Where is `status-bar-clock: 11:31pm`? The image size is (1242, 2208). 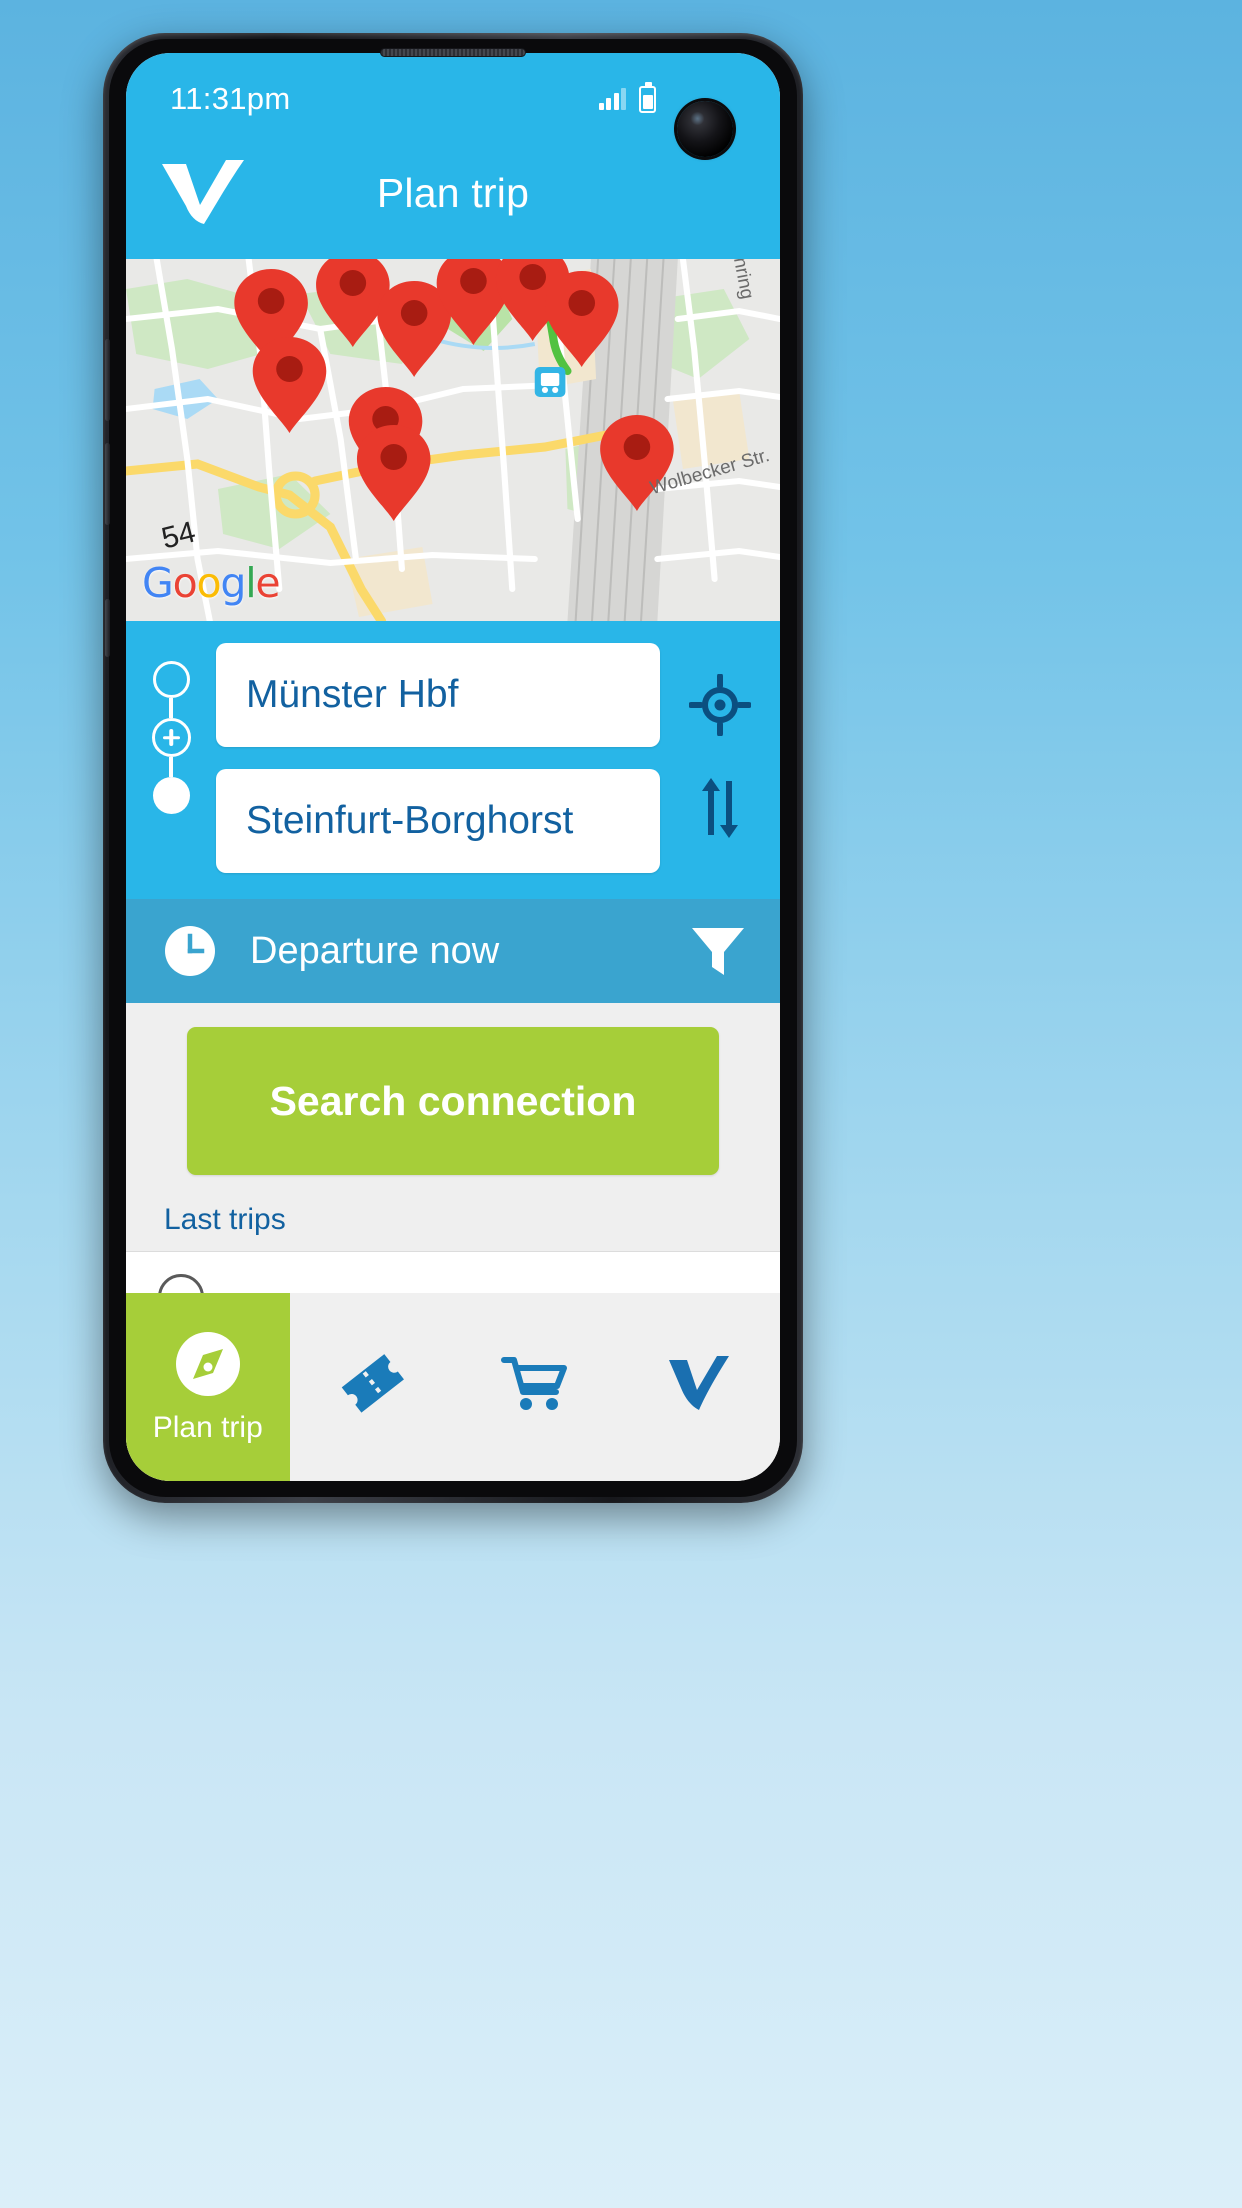 status-bar-clock: 11:31pm is located at coordinates (230, 98).